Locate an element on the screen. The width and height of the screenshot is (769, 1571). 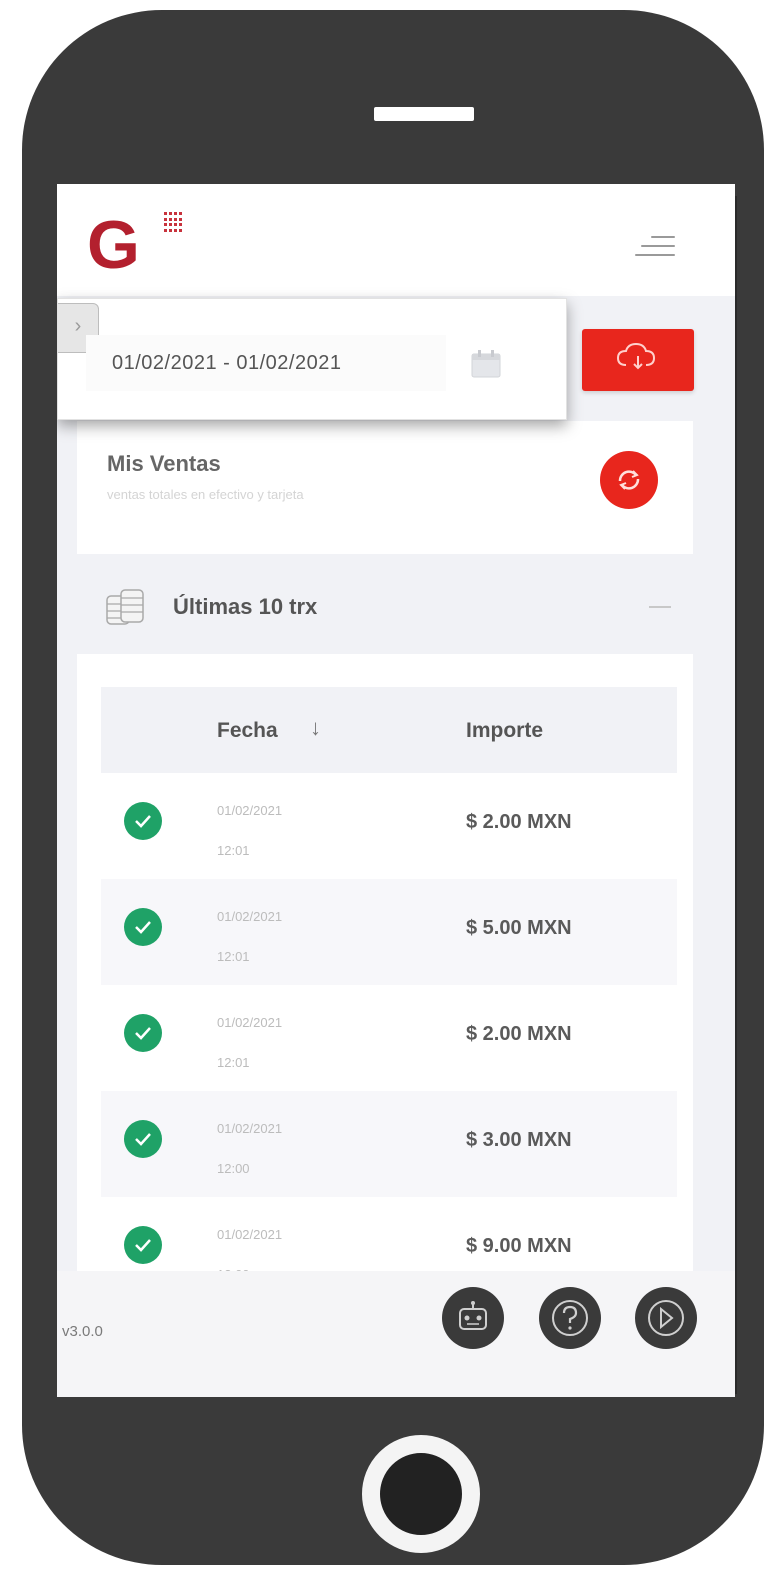
table-header: Fecha ↓ Importe is located at coordinates (389, 730).